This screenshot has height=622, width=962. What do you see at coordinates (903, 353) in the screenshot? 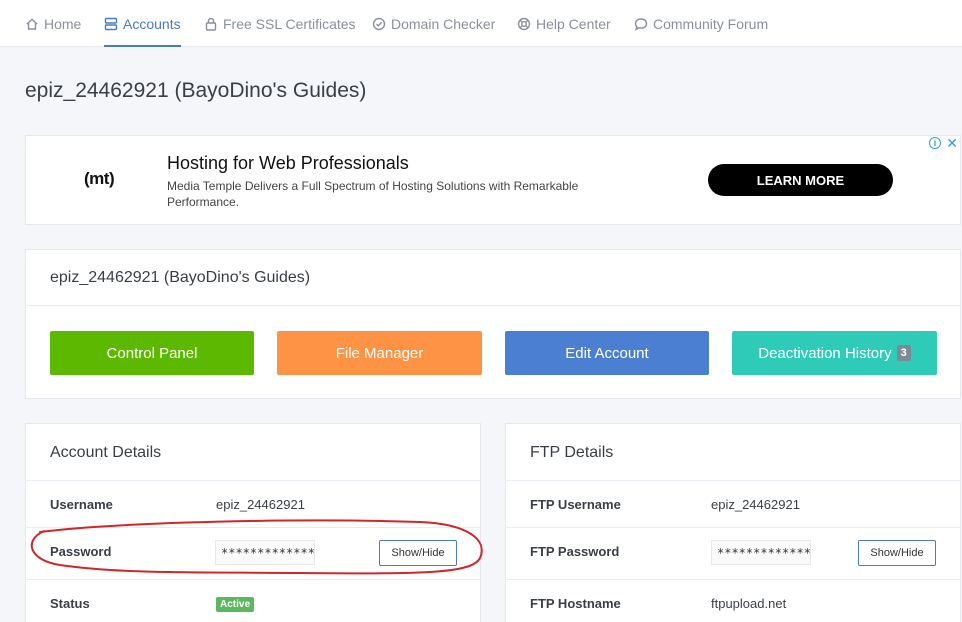
I see `deactivation-count-badge: 3` at bounding box center [903, 353].